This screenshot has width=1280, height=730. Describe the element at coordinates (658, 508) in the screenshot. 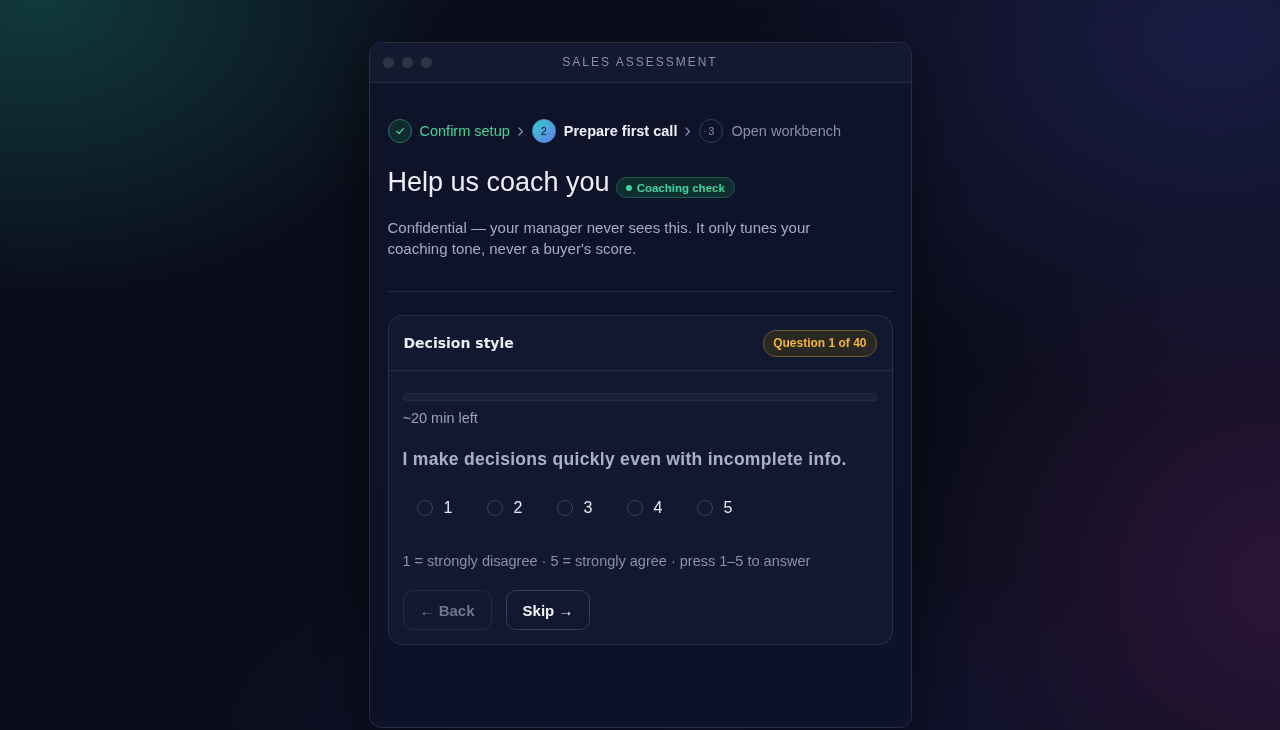

I see `option-label: 4` at that location.